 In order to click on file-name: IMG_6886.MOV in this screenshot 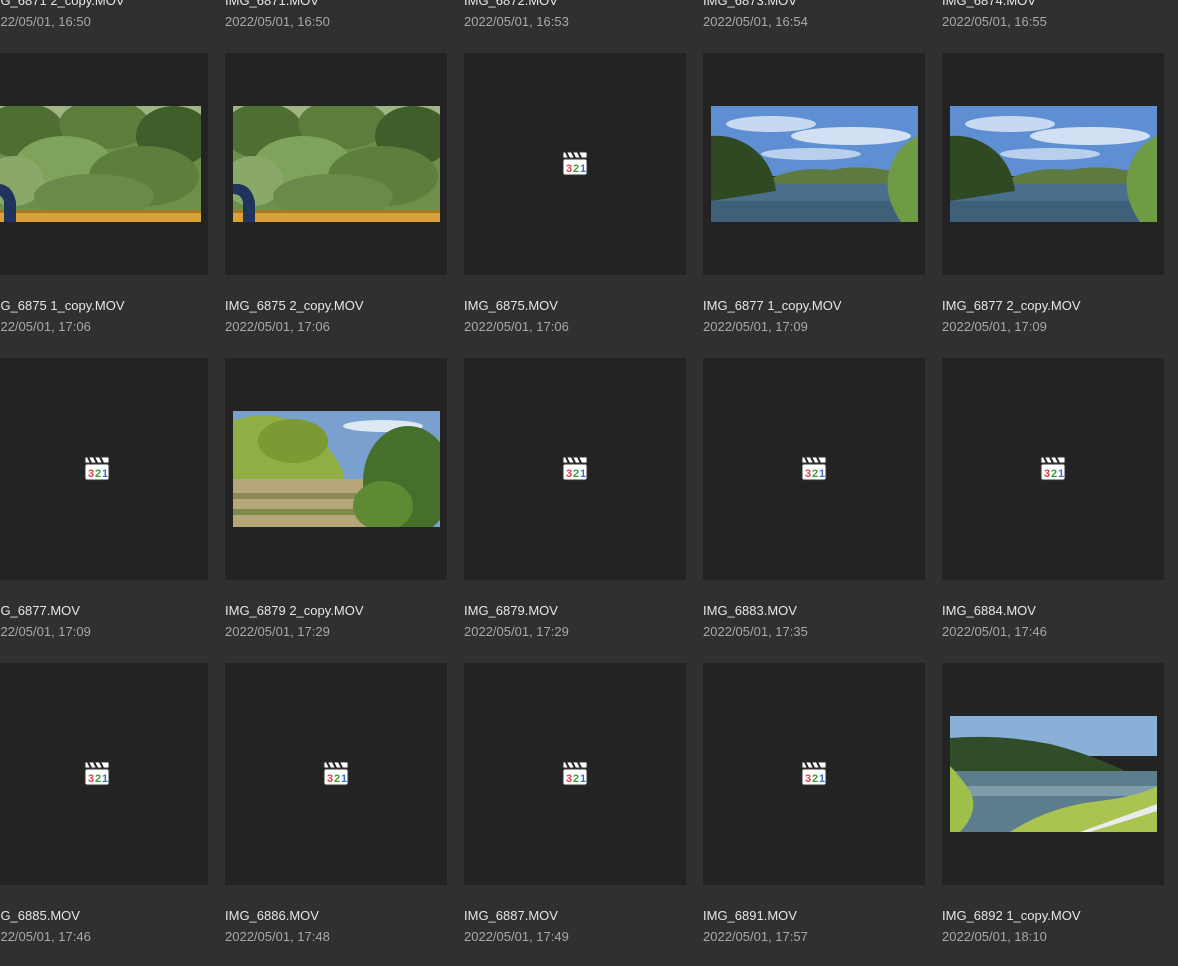, I will do `click(272, 916)`.